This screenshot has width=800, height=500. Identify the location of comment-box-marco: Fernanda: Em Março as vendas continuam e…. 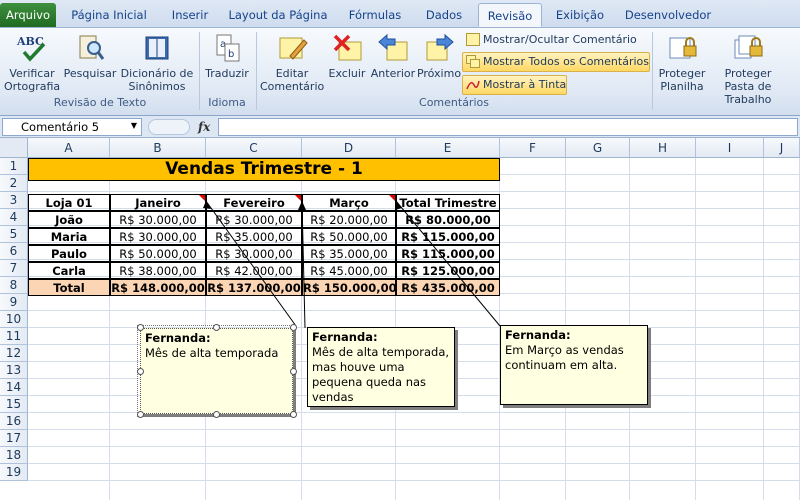
(574, 365).